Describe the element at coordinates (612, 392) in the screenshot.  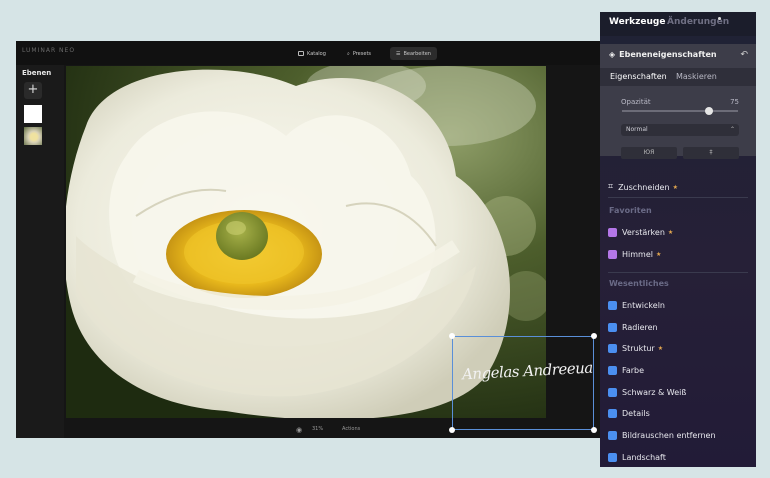
I see `schwarz-weiß-icon` at that location.